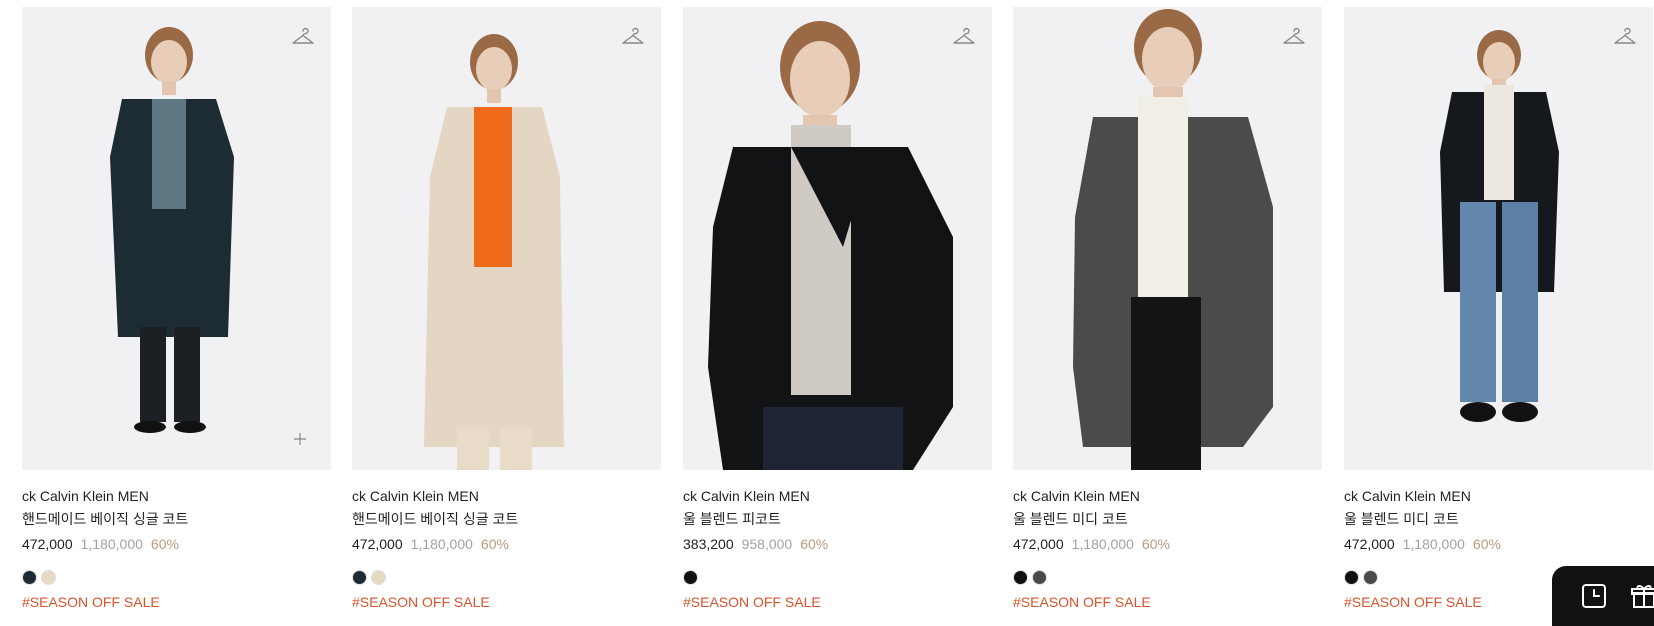 The image size is (1654, 626). What do you see at coordinates (300, 439) in the screenshot?
I see `plus-icon` at bounding box center [300, 439].